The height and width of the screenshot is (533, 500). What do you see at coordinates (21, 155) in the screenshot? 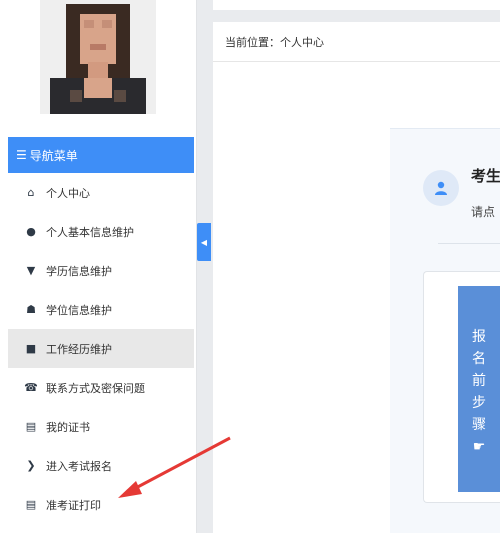
I see `menu-icon: ☰` at bounding box center [21, 155].